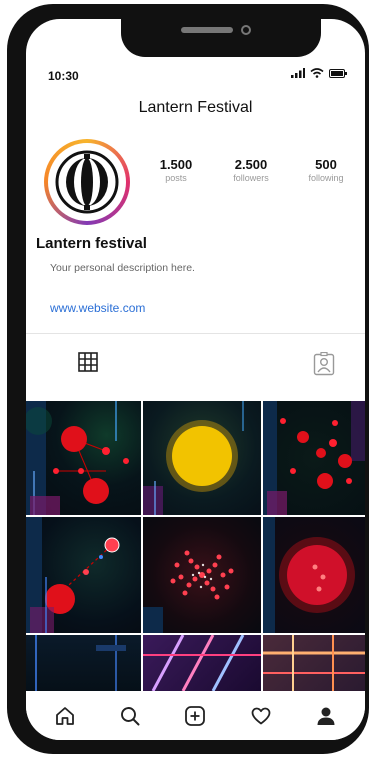  I want to click on stat-followers: 2.500 followers, so click(251, 170).